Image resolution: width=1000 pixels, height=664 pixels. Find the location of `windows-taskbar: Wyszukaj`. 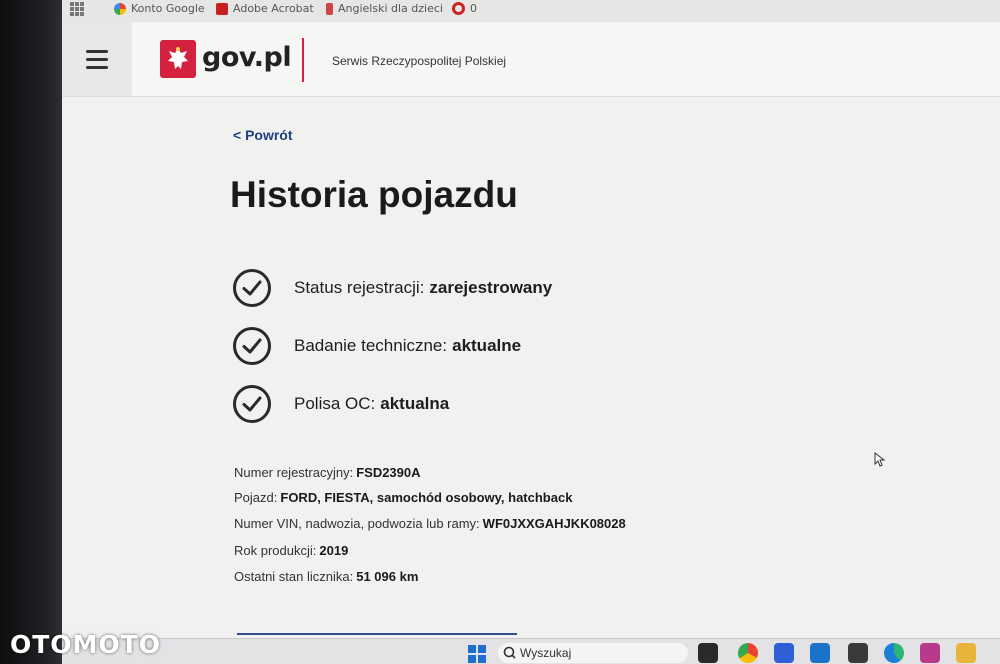

windows-taskbar: Wyszukaj is located at coordinates (531, 651).